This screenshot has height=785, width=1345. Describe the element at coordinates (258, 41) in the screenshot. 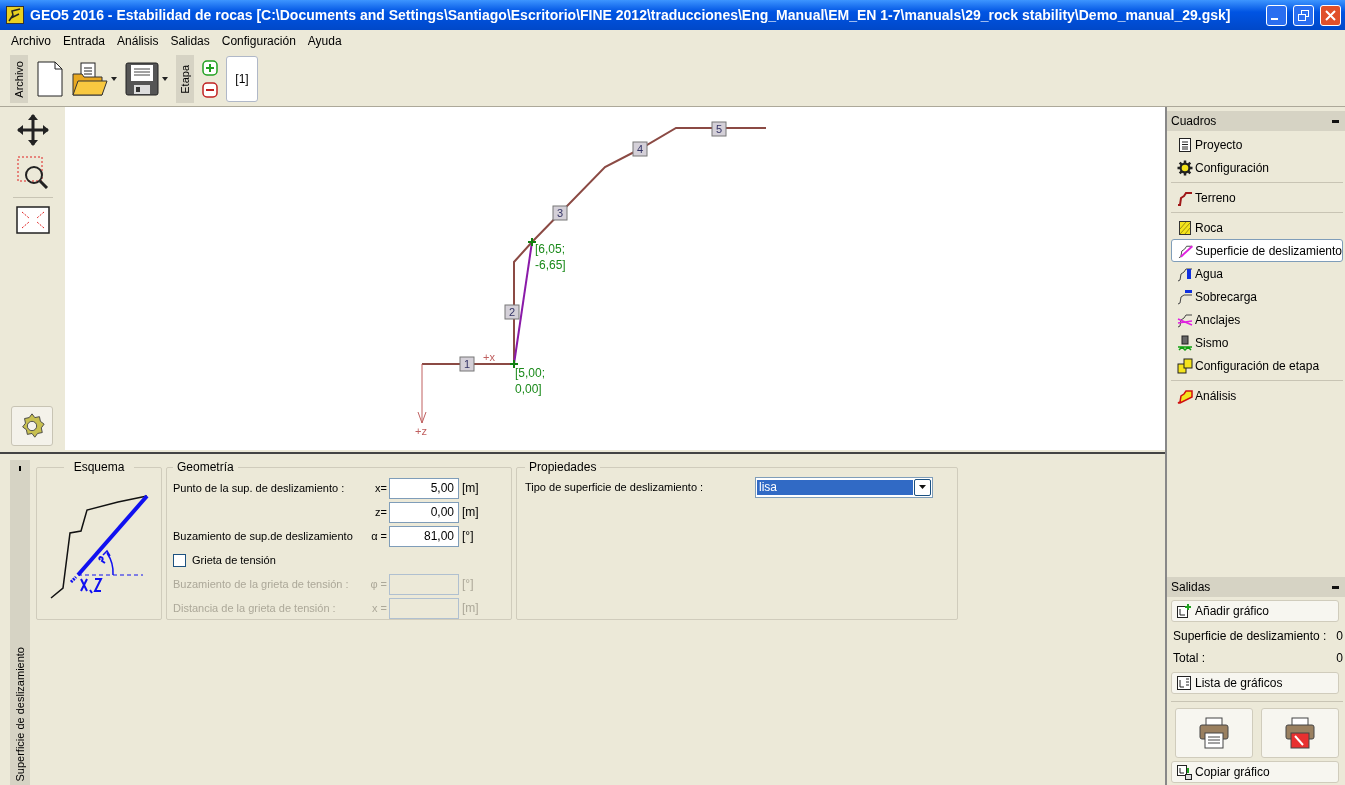

I see `menu-item: Configuración` at that location.